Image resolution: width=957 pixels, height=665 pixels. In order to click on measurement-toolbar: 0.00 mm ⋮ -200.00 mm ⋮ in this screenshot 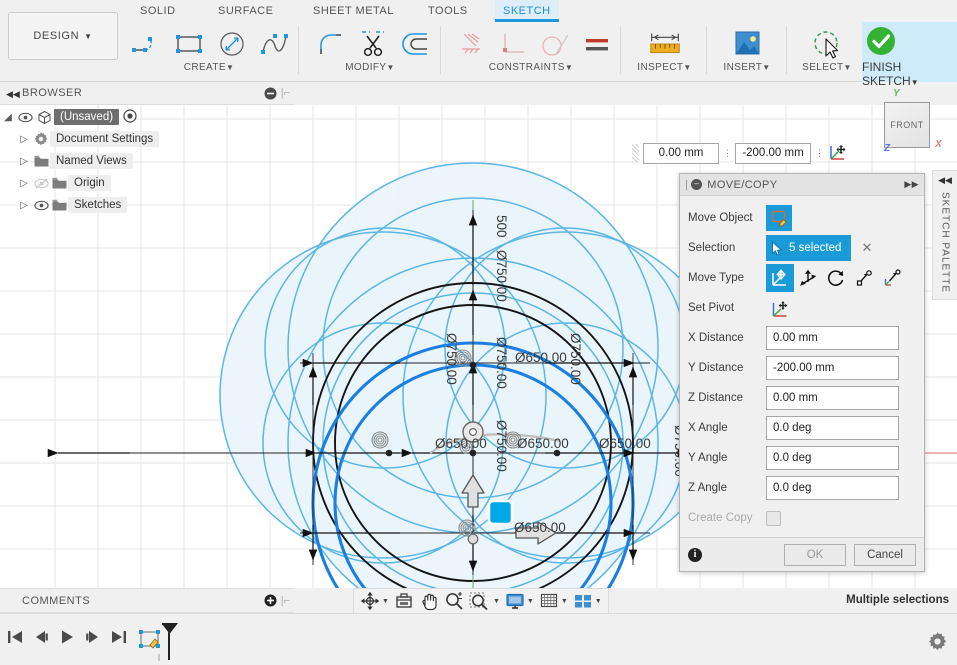, I will do `click(740, 153)`.